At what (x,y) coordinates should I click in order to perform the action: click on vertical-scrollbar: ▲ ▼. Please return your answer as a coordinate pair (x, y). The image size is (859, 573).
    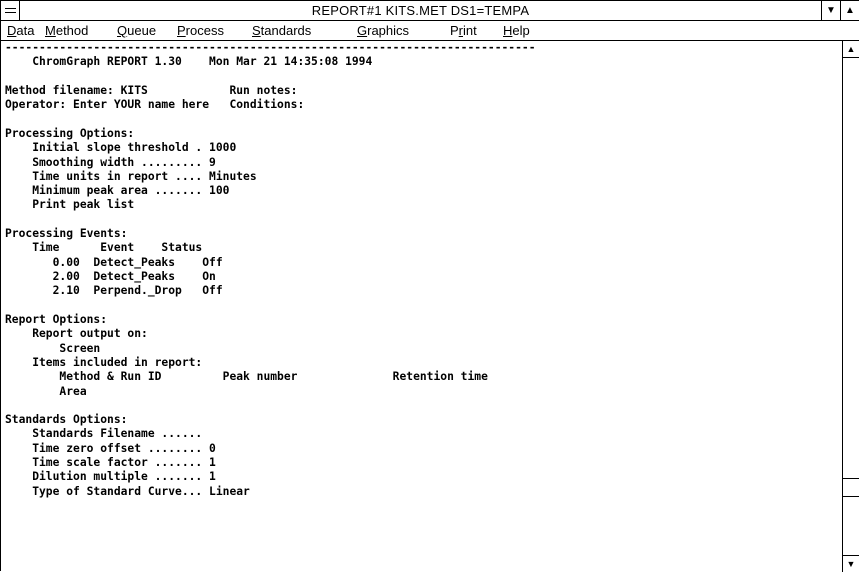
    Looking at the image, I should click on (850, 306).